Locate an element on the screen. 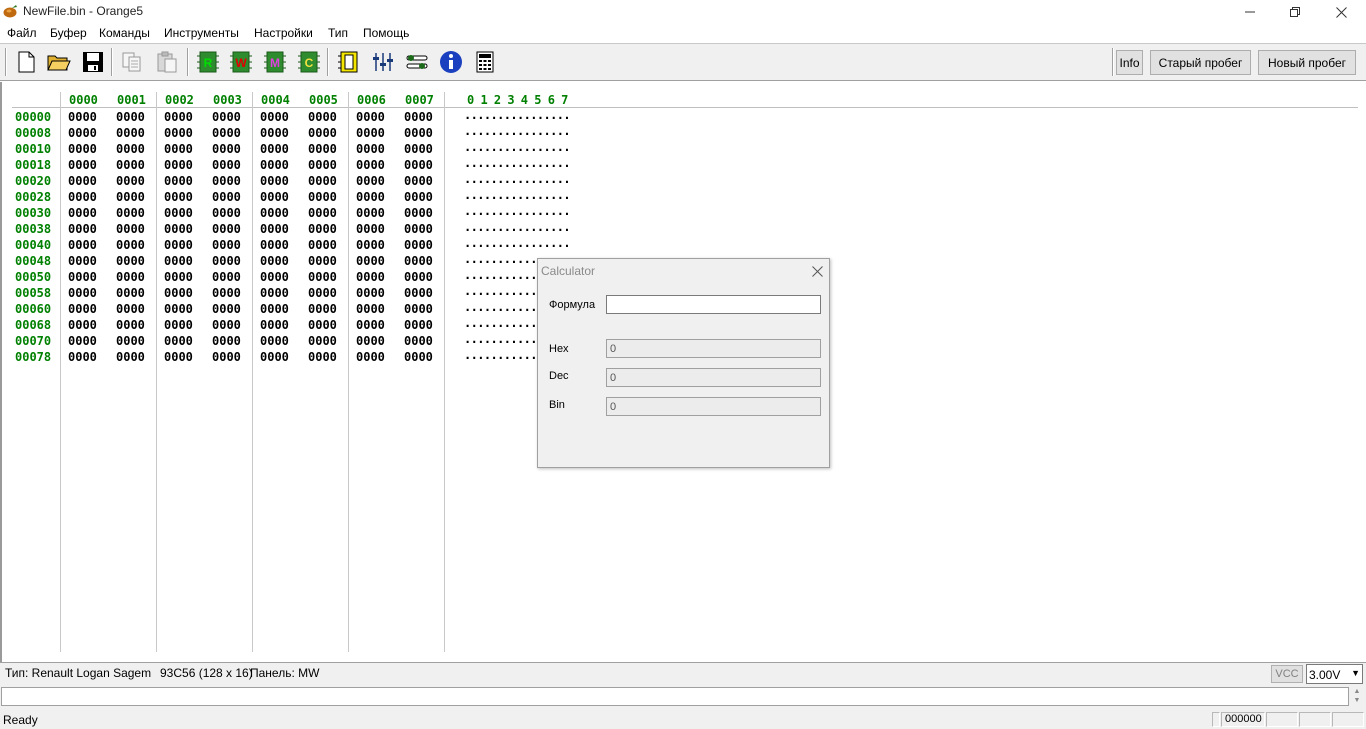 The height and width of the screenshot is (729, 1366). menu-file: Файл is located at coordinates (22, 33).